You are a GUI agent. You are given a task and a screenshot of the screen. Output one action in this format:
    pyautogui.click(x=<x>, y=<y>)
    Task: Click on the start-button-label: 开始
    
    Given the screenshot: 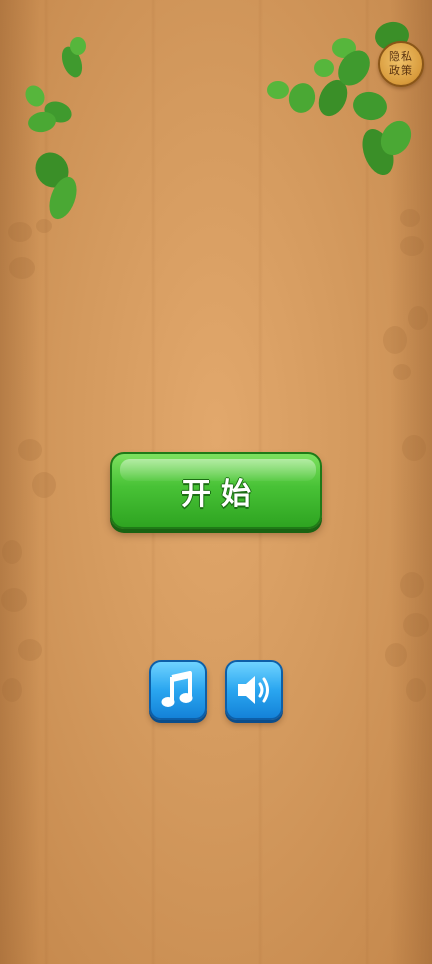 What is the action you would take?
    pyautogui.click(x=221, y=494)
    